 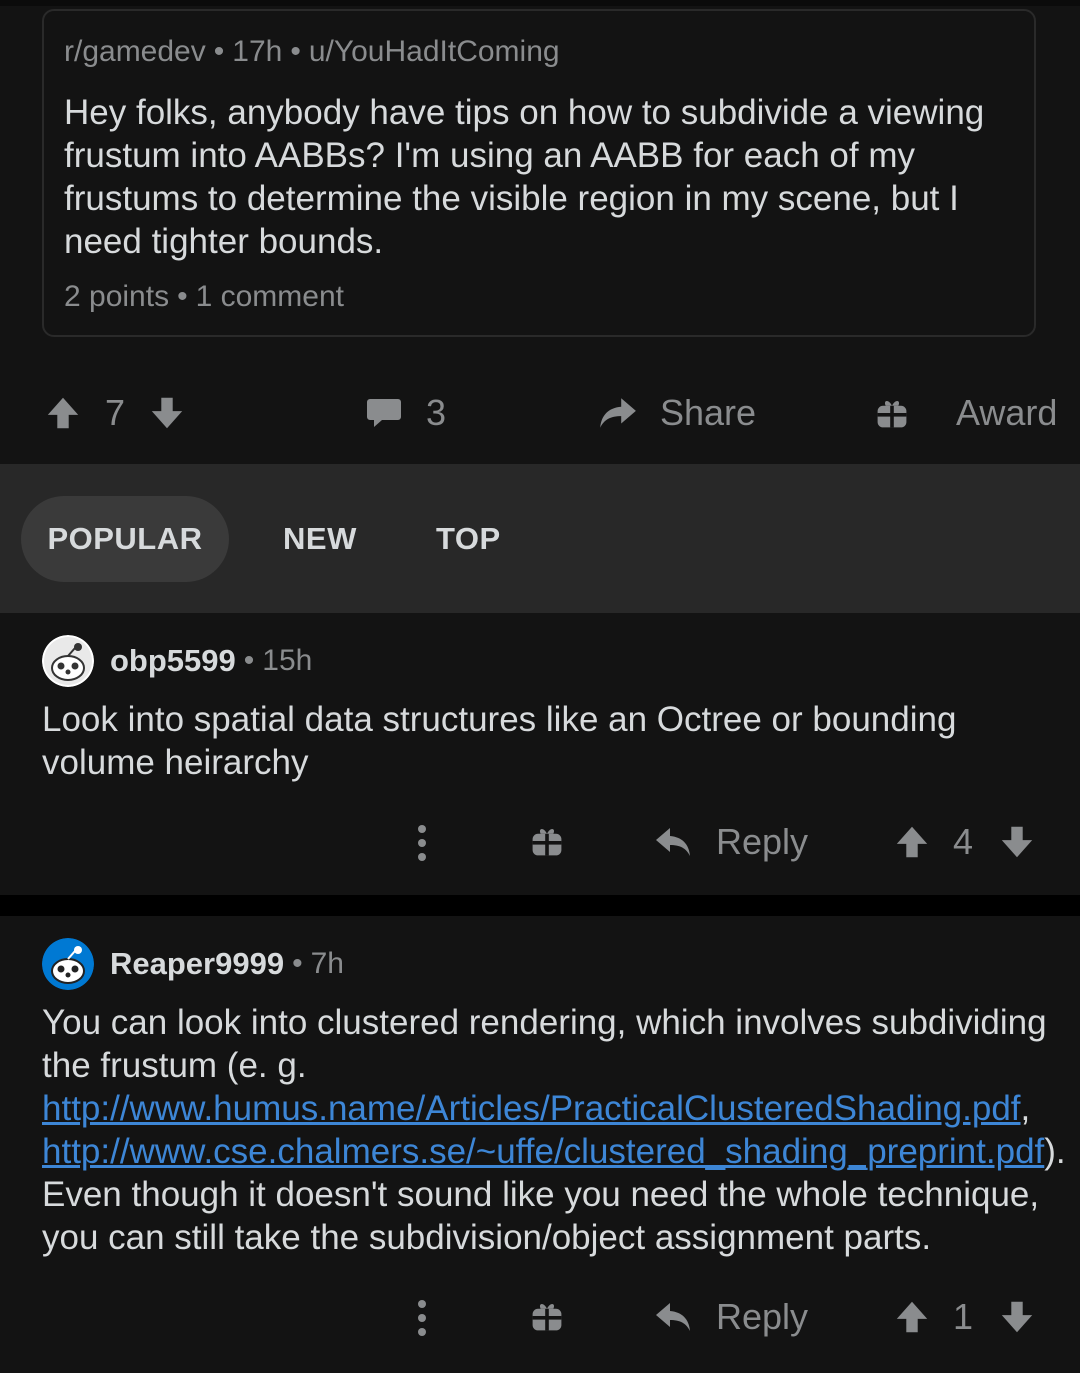 I want to click on comment-text: ,, so click(x=1025, y=1108).